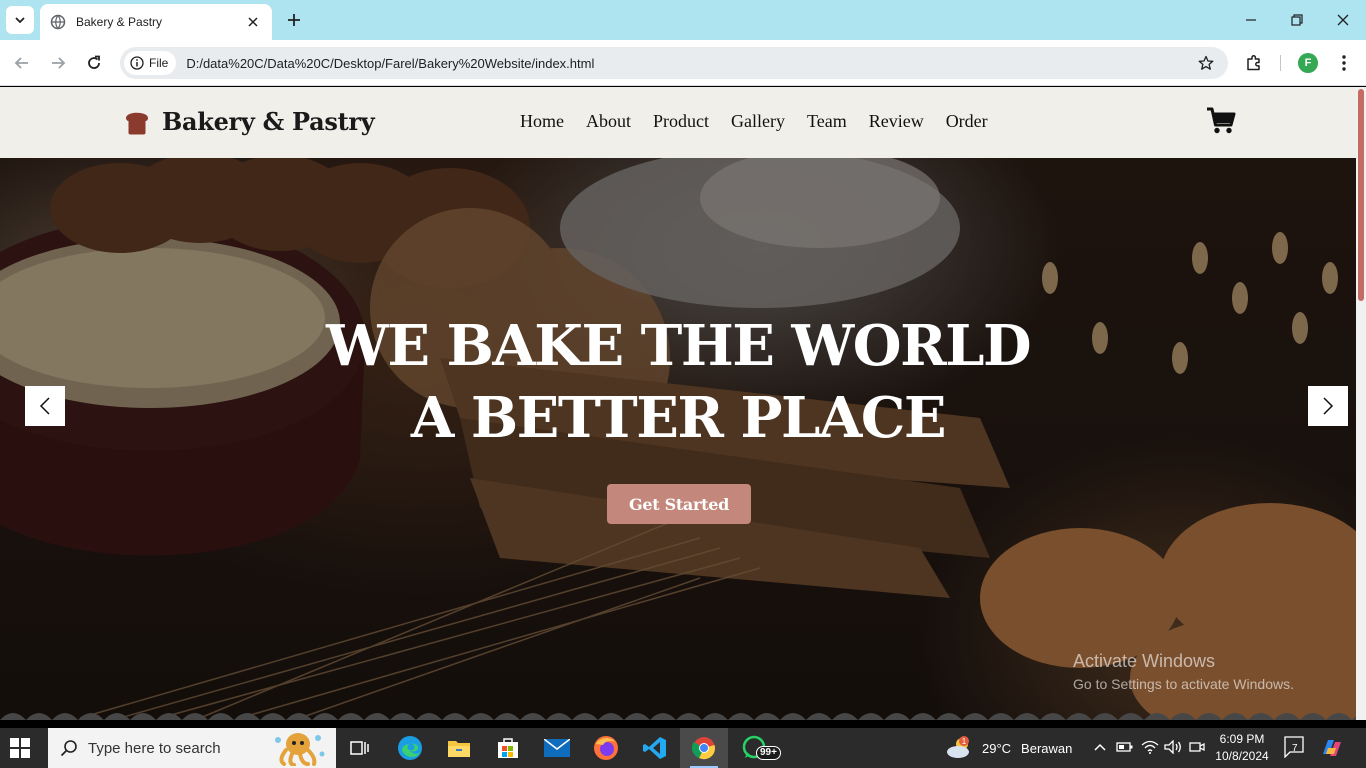 Image resolution: width=1366 pixels, height=768 pixels. Describe the element at coordinates (58, 63) in the screenshot. I see `forward-button` at that location.